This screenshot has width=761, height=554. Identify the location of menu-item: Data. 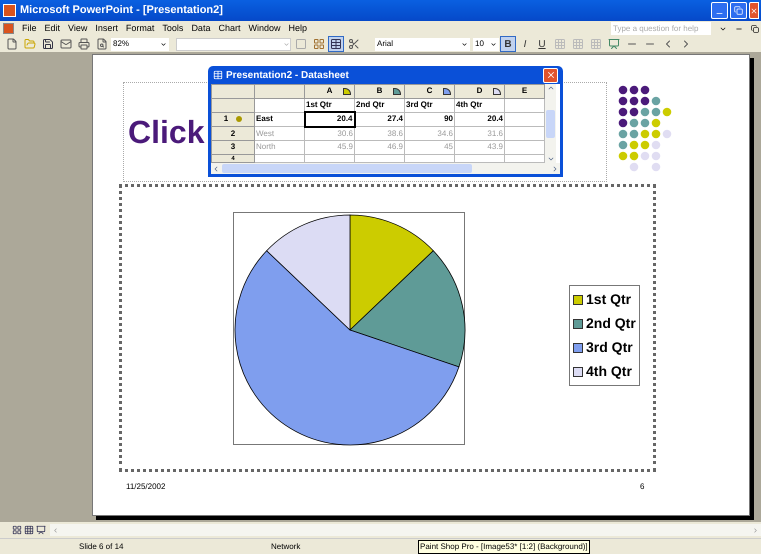
(200, 29).